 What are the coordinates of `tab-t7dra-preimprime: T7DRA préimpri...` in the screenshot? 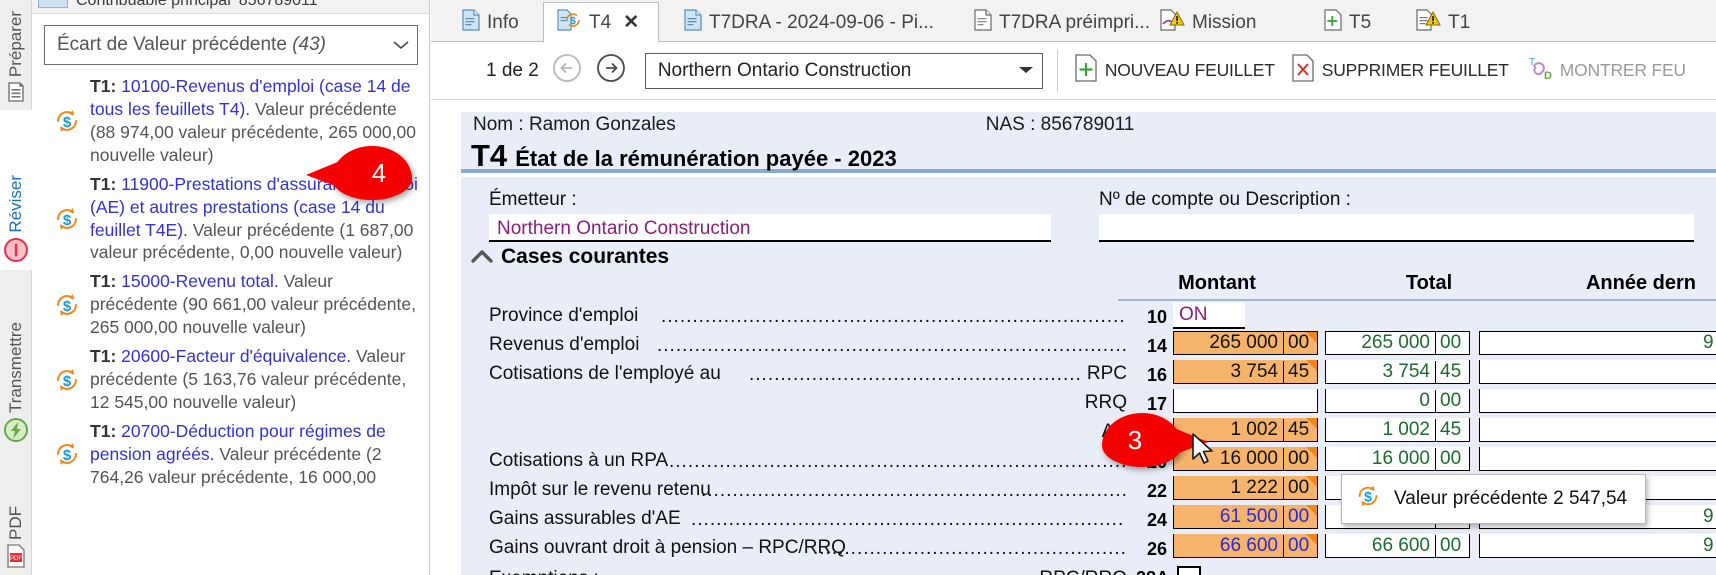 It's located at (1061, 22).